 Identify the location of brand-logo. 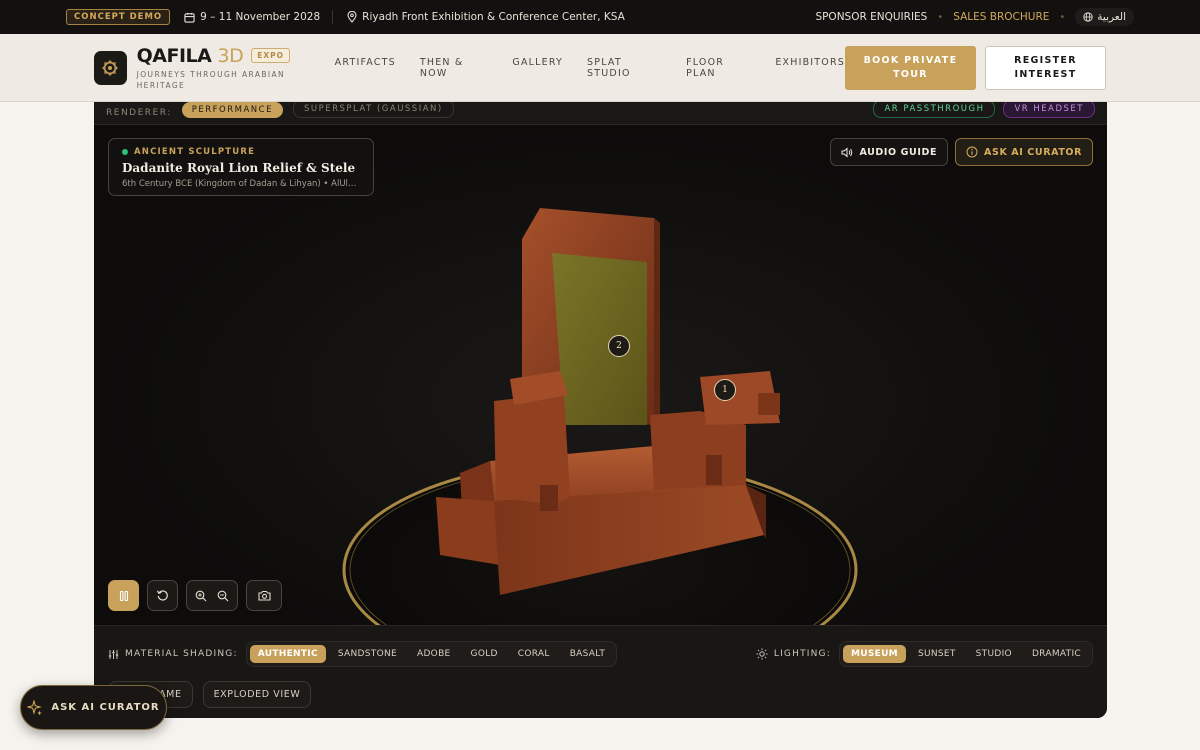
(110, 67).